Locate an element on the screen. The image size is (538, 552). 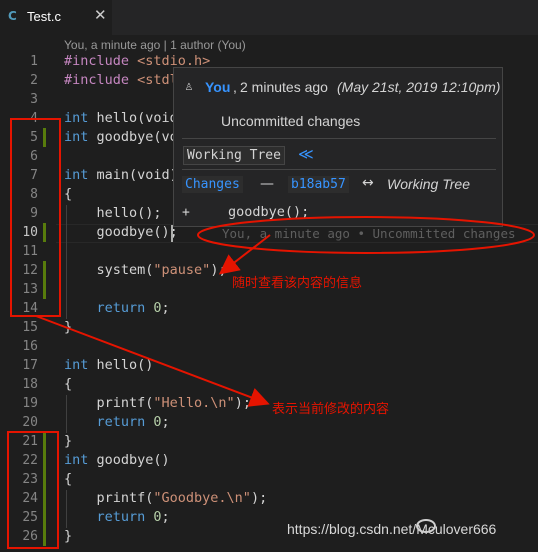
wechat-logo-icon is located at coordinates (426, 526).